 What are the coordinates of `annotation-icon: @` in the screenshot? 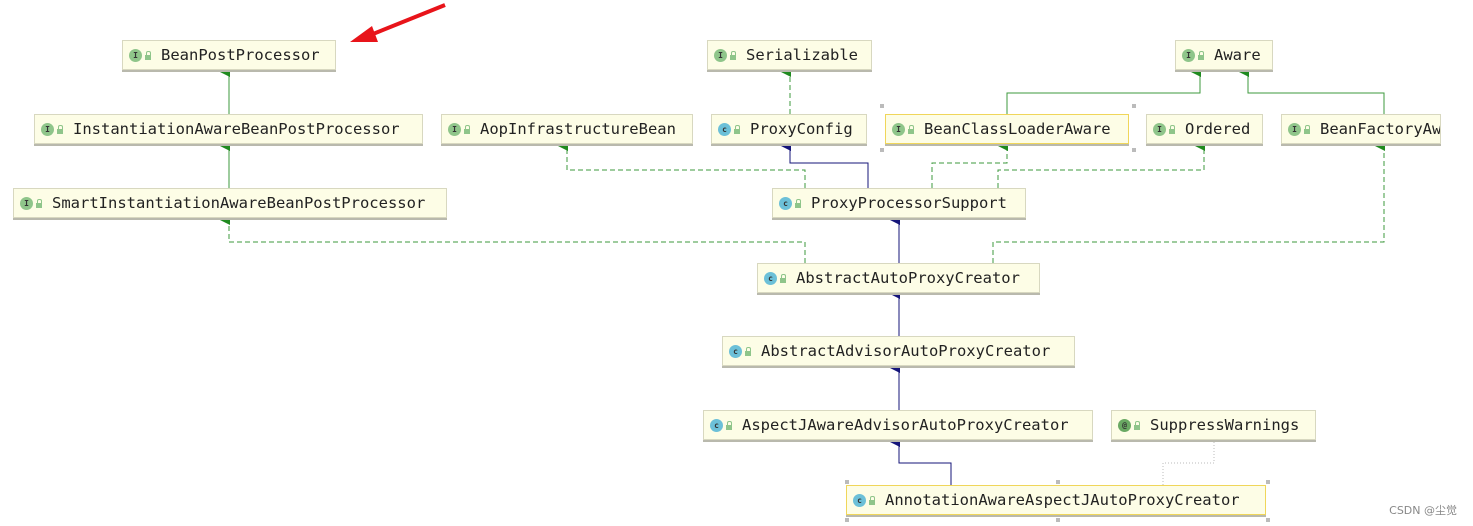 It's located at (1124, 425).